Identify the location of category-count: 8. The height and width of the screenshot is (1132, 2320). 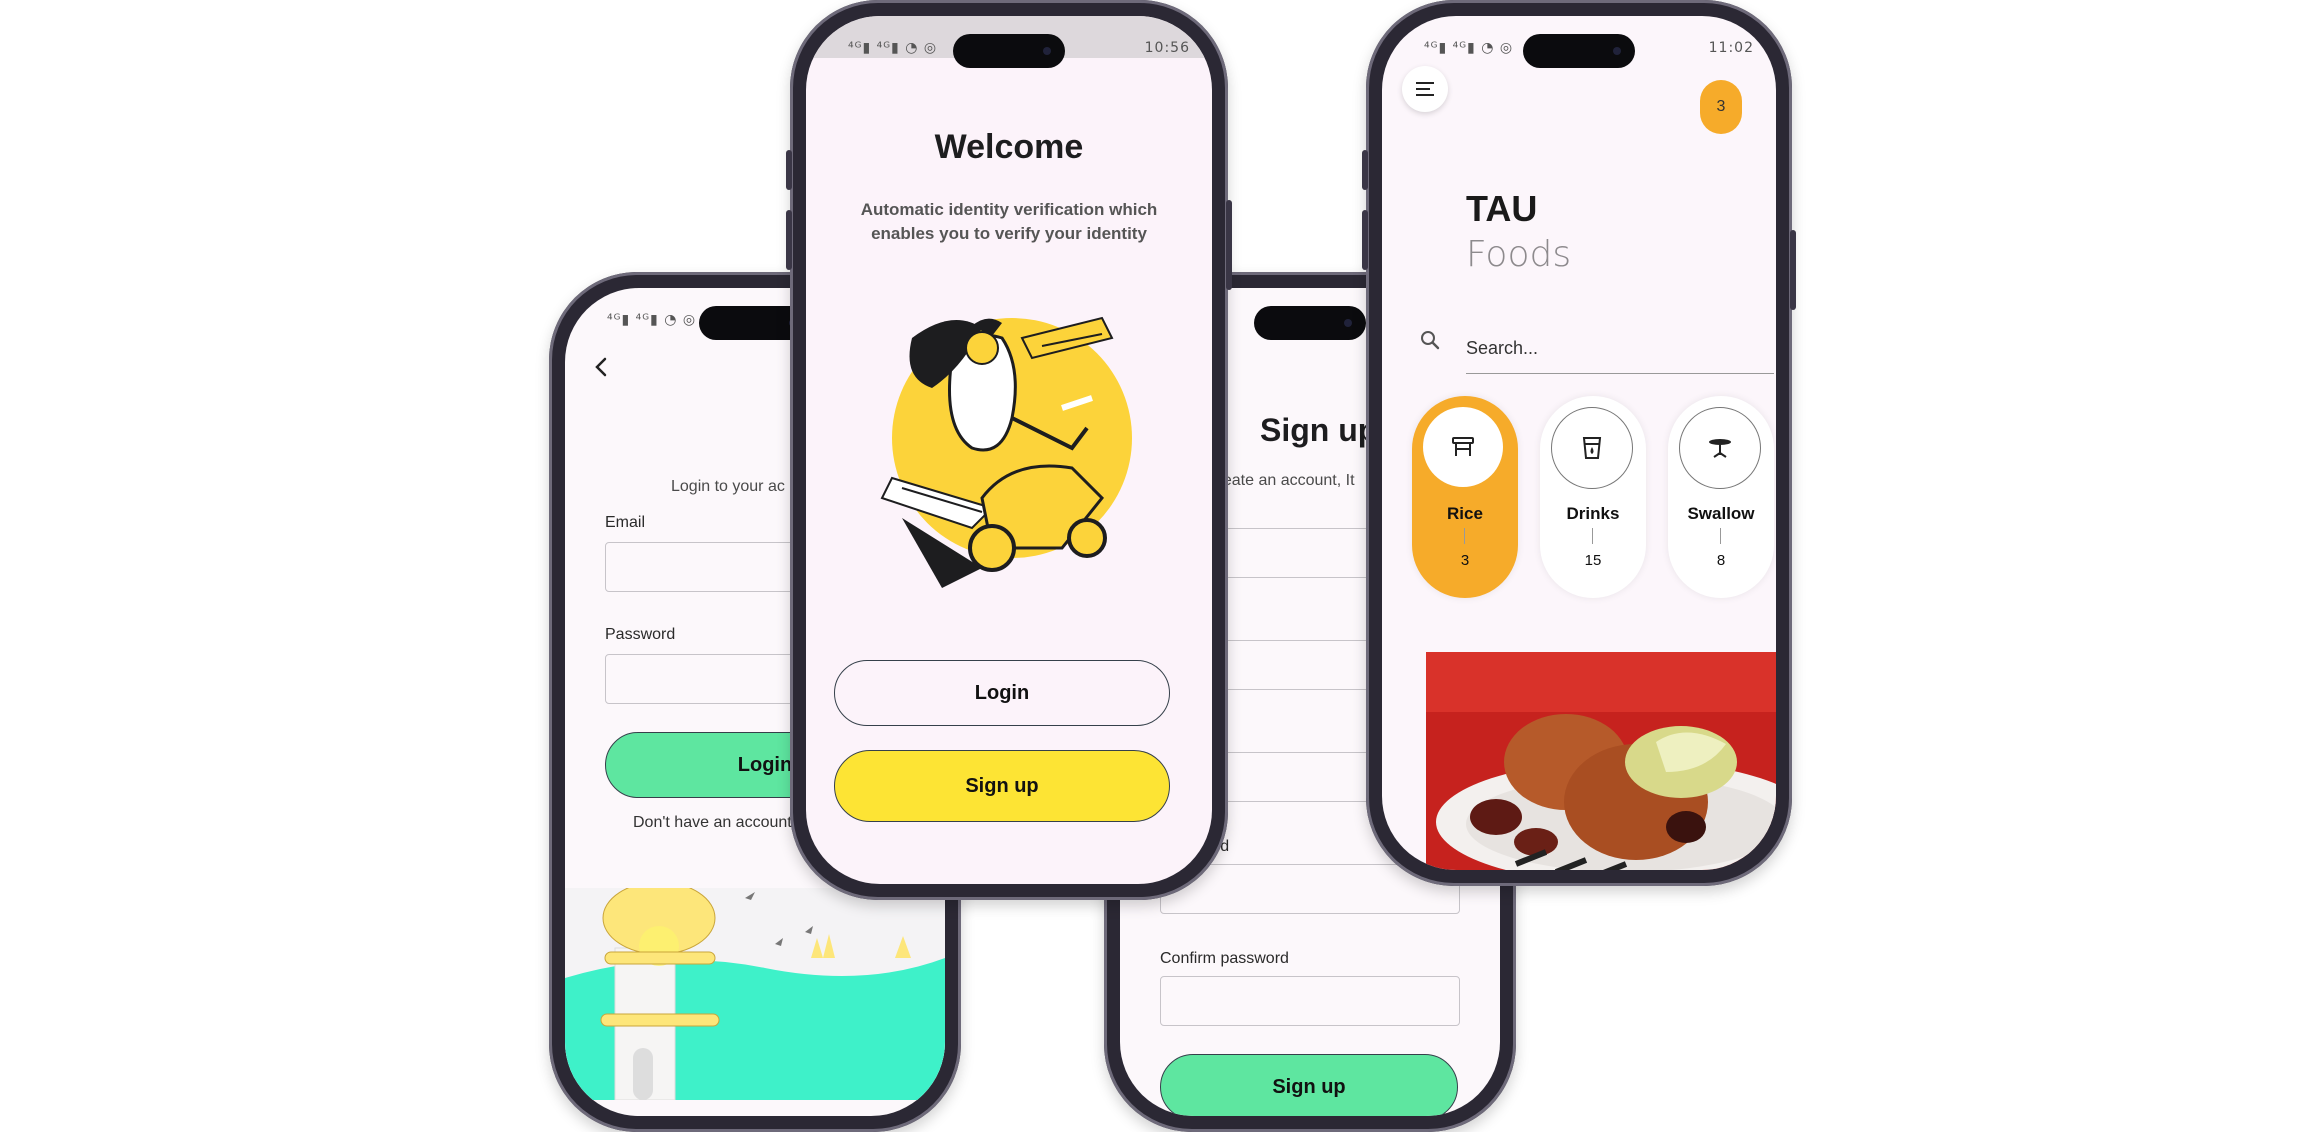
(1721, 560).